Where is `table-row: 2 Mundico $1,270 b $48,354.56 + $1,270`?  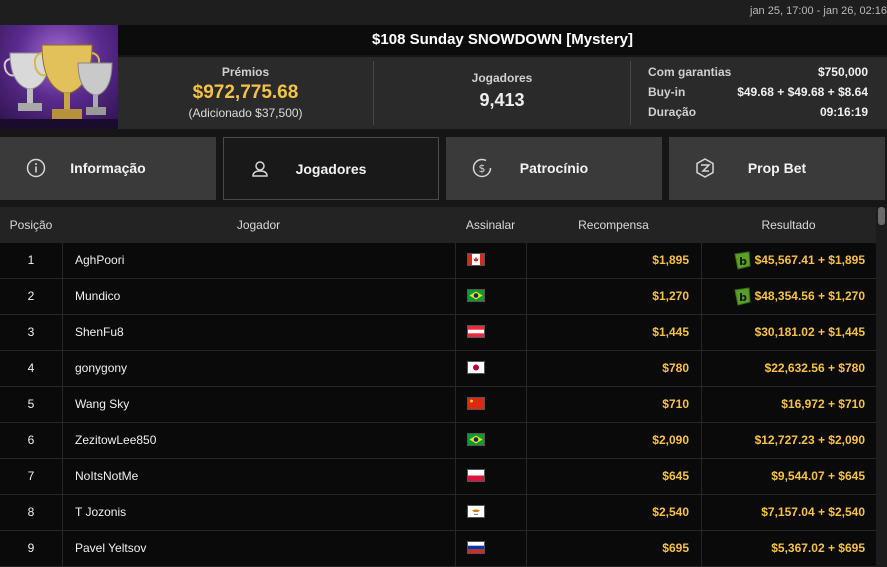
table-row: 2 Mundico $1,270 b $48,354.56 + $1,270 is located at coordinates (438, 297).